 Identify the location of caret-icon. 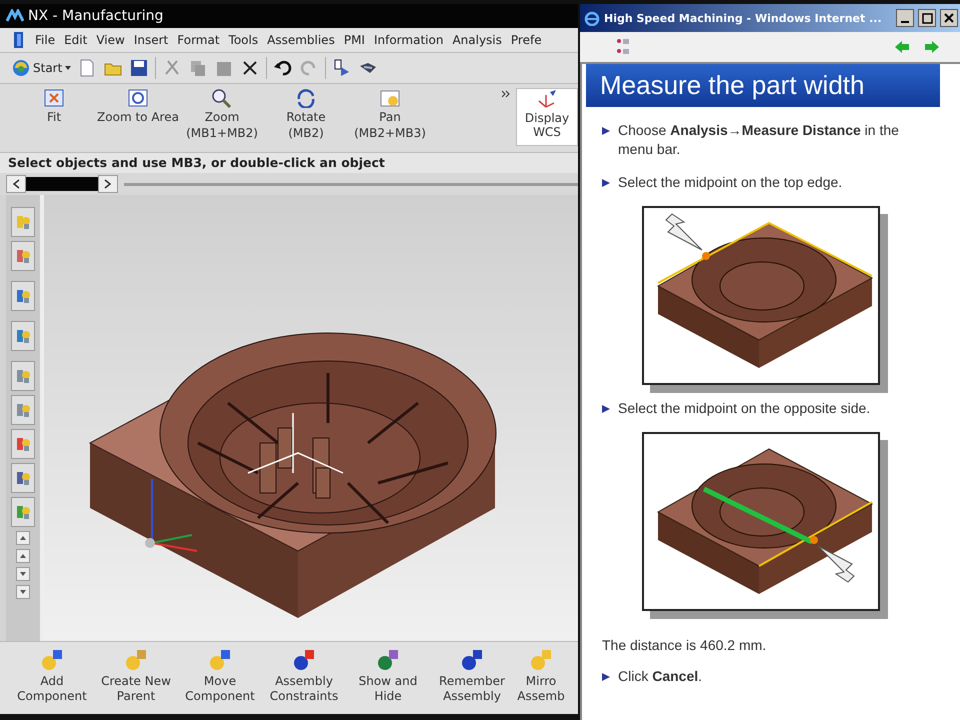
(68, 68).